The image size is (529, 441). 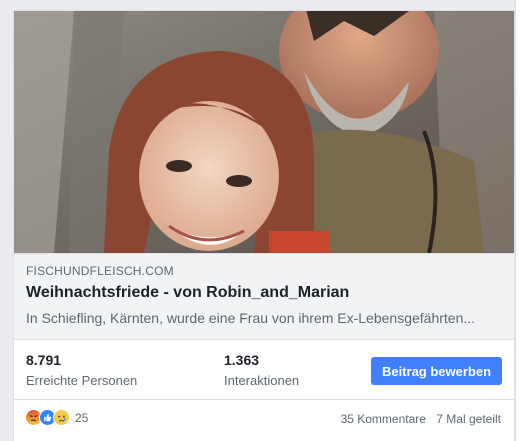 What do you see at coordinates (82, 380) in the screenshot?
I see `reach-label: Erreichte Personen` at bounding box center [82, 380].